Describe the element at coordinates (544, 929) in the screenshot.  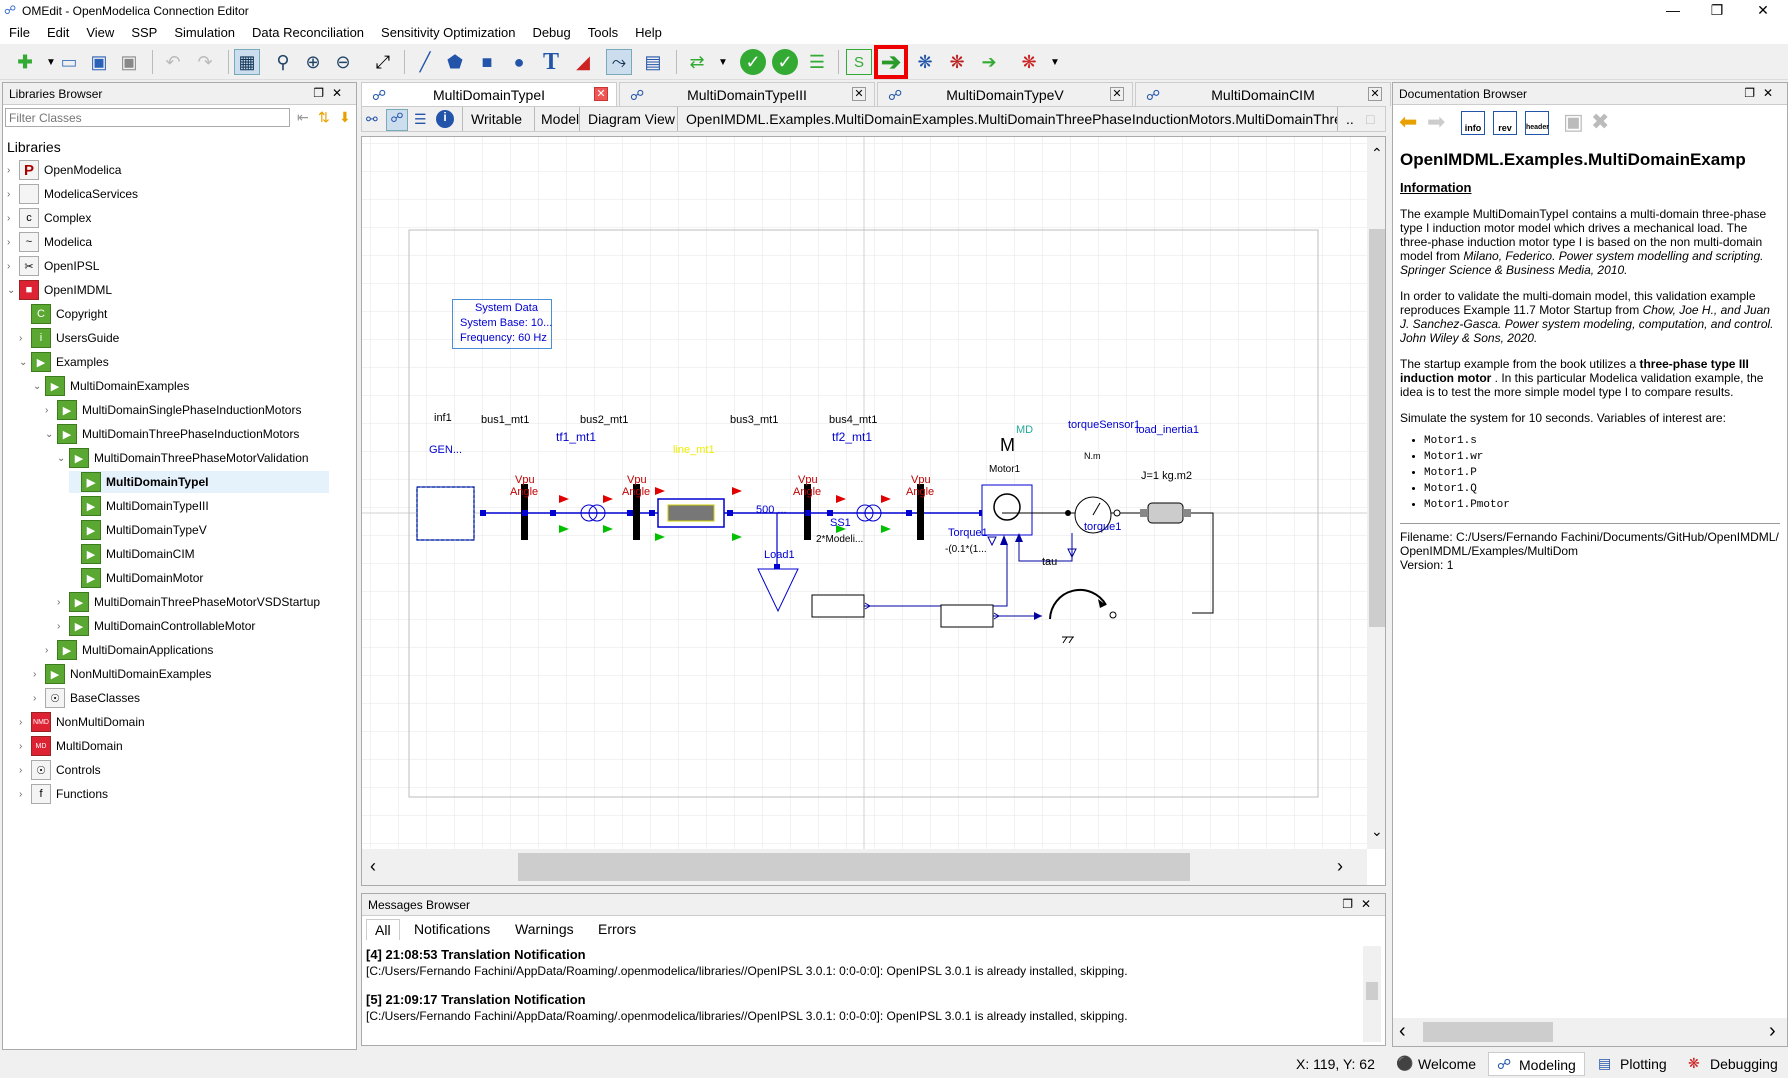
I see `tab-warnings: Warnings` at that location.